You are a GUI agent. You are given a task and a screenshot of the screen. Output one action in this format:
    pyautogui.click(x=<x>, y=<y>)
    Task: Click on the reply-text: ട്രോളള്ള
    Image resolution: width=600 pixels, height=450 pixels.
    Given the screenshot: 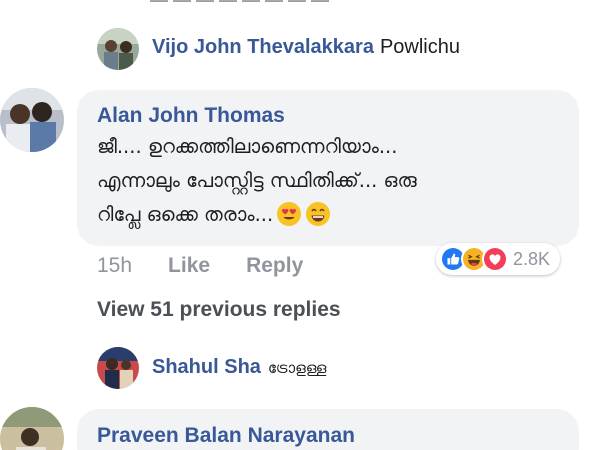 What is the action you would take?
    pyautogui.click(x=297, y=368)
    